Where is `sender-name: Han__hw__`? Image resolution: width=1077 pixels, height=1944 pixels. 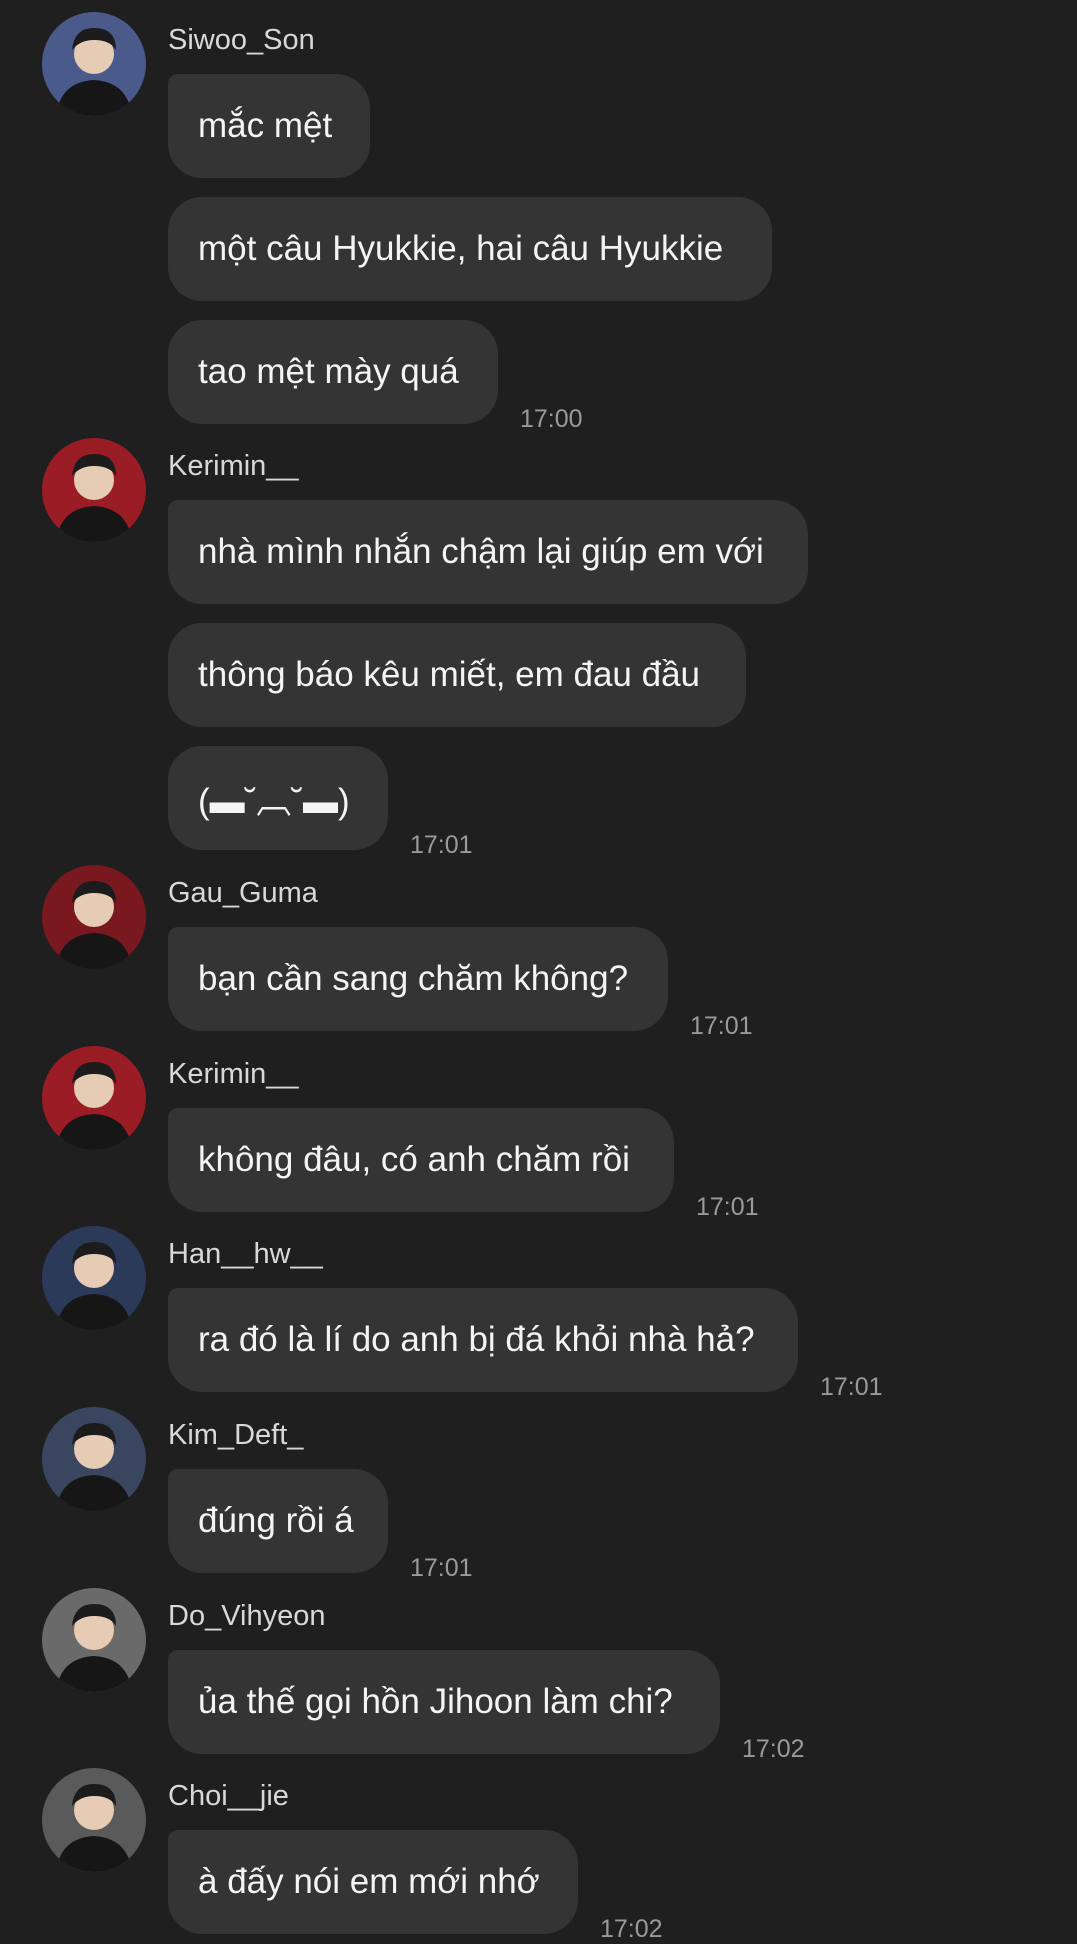 sender-name: Han__hw__ is located at coordinates (245, 1254).